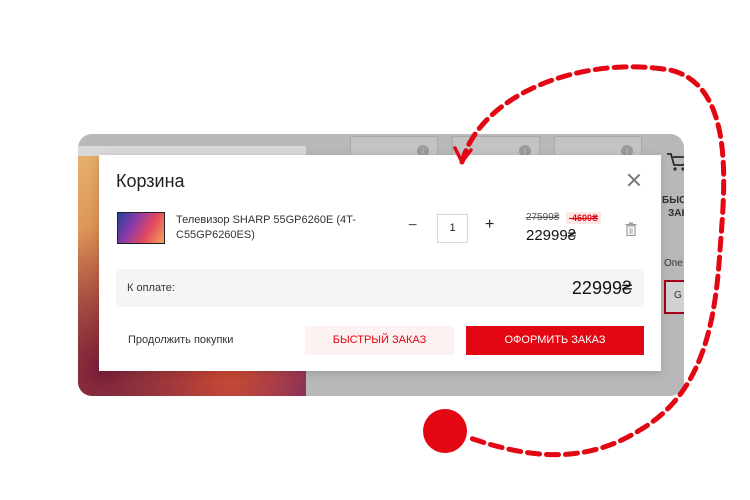  Describe the element at coordinates (631, 229) in the screenshot. I see `trash-icon` at that location.